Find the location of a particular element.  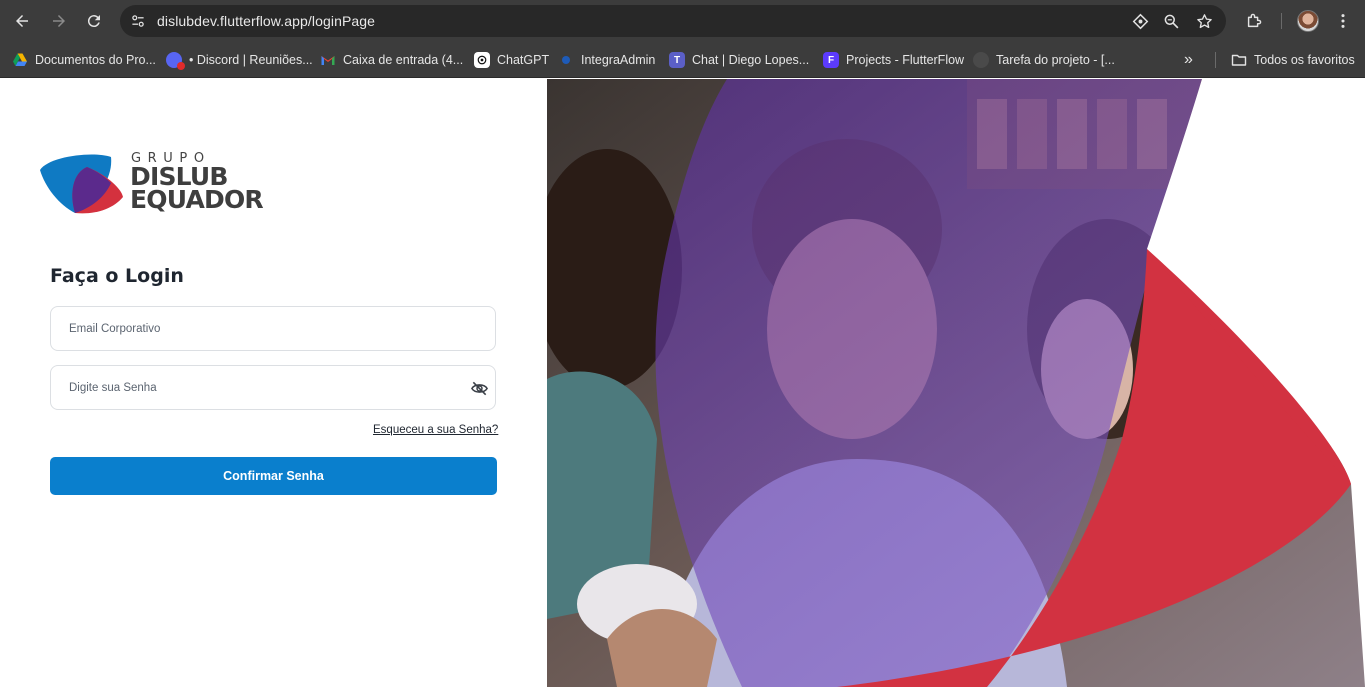

page-icon is located at coordinates (981, 60).